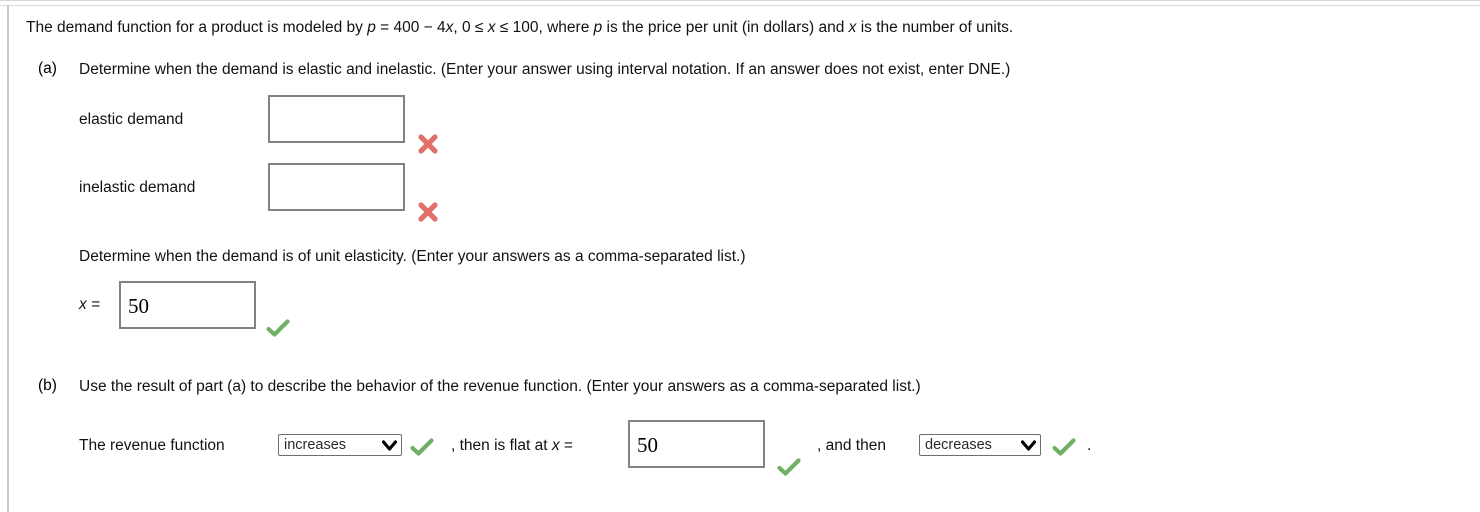  Describe the element at coordinates (935, 27) in the screenshot. I see `prompt-text-6: is the number of units.` at that location.